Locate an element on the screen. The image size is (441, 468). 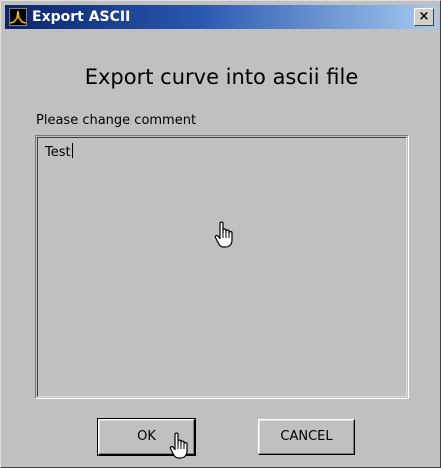
comment-value: Test is located at coordinates (58, 152).